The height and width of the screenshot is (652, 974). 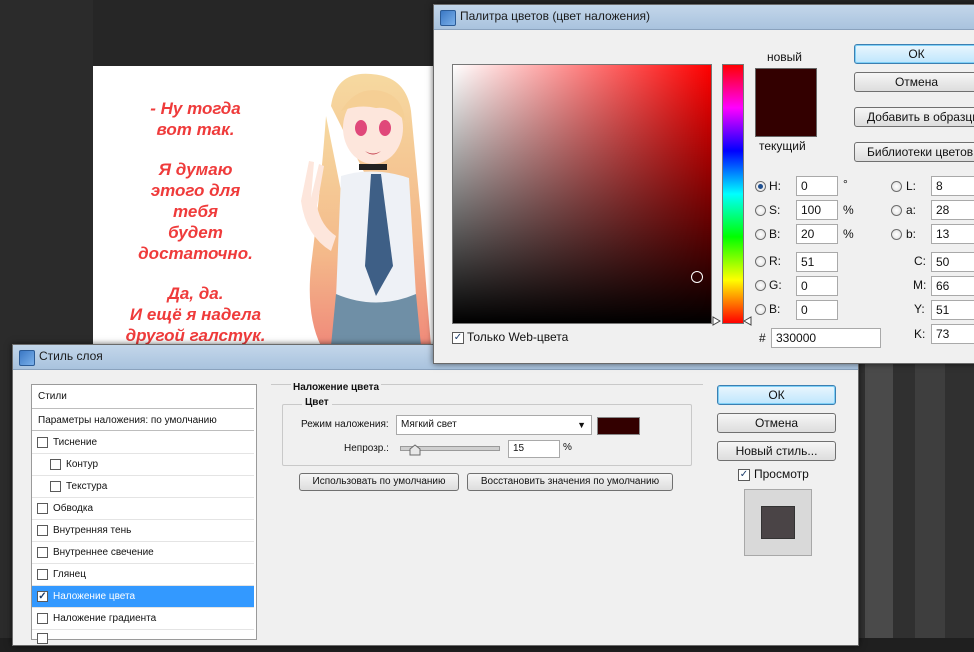 What do you see at coordinates (920, 334) in the screenshot?
I see `black-label: K:` at bounding box center [920, 334].